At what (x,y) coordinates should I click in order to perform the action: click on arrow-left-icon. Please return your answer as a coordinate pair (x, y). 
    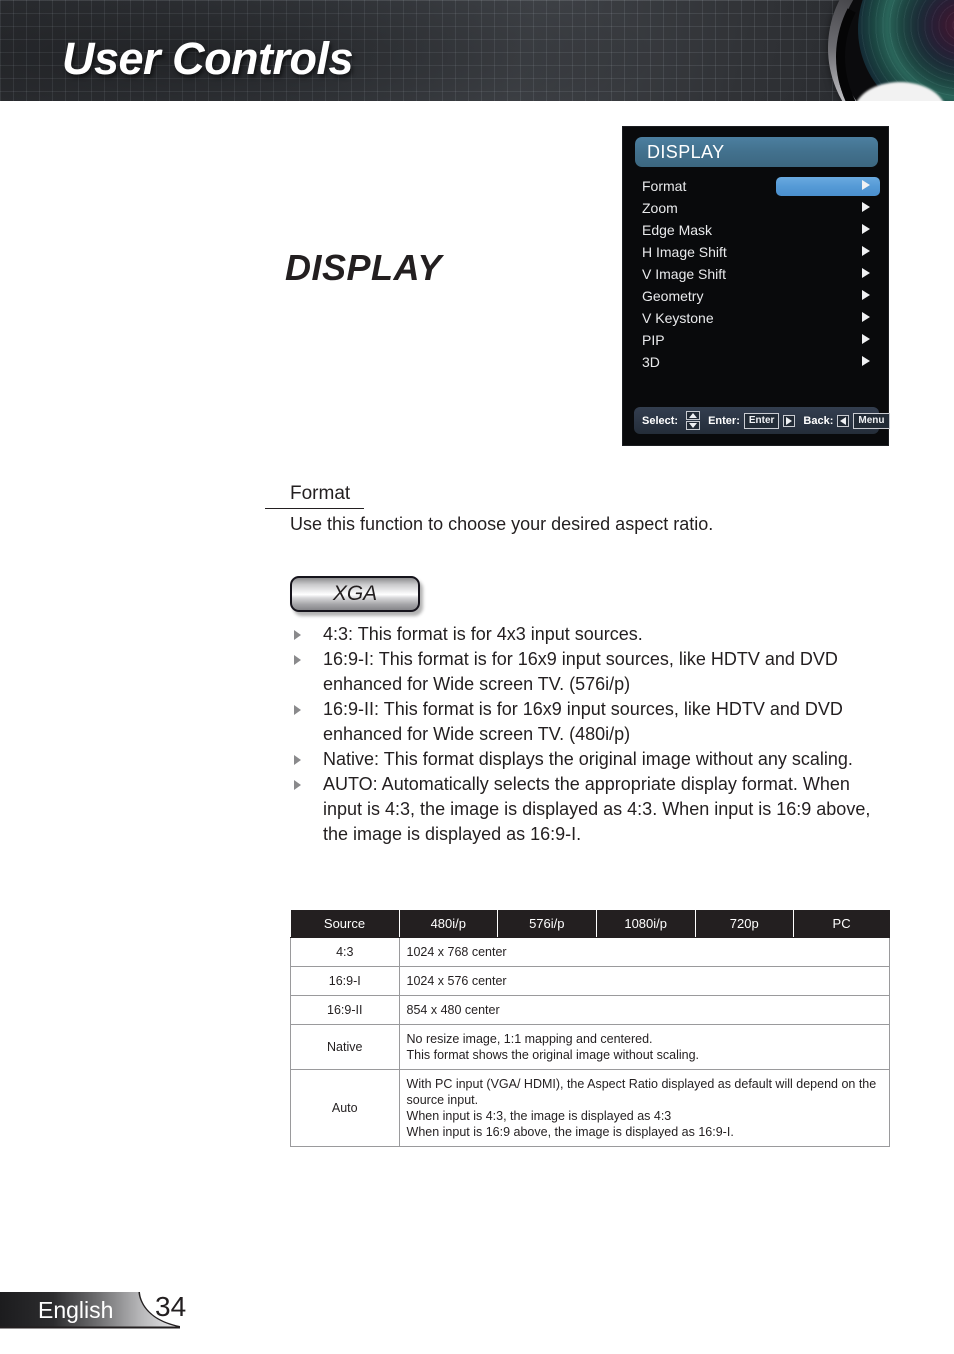
    Looking at the image, I should click on (843, 420).